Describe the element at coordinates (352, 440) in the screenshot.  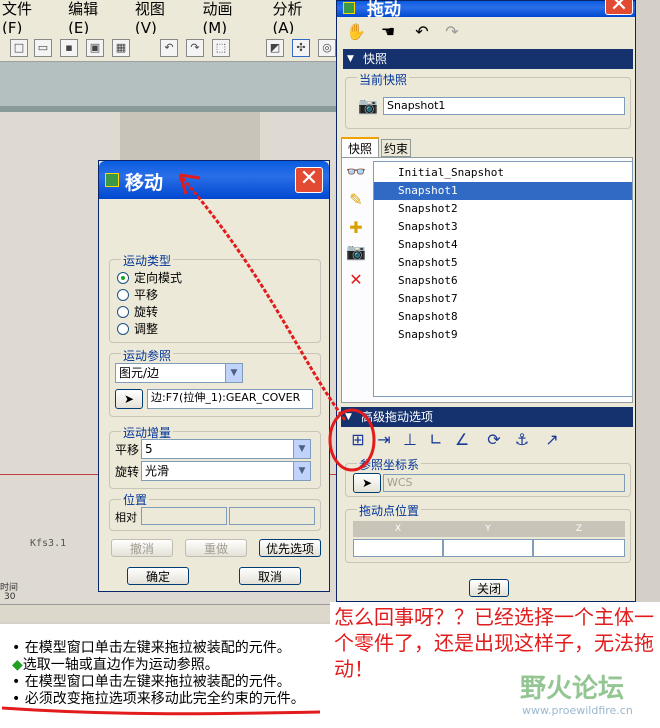
I see `annotation-circle` at that location.